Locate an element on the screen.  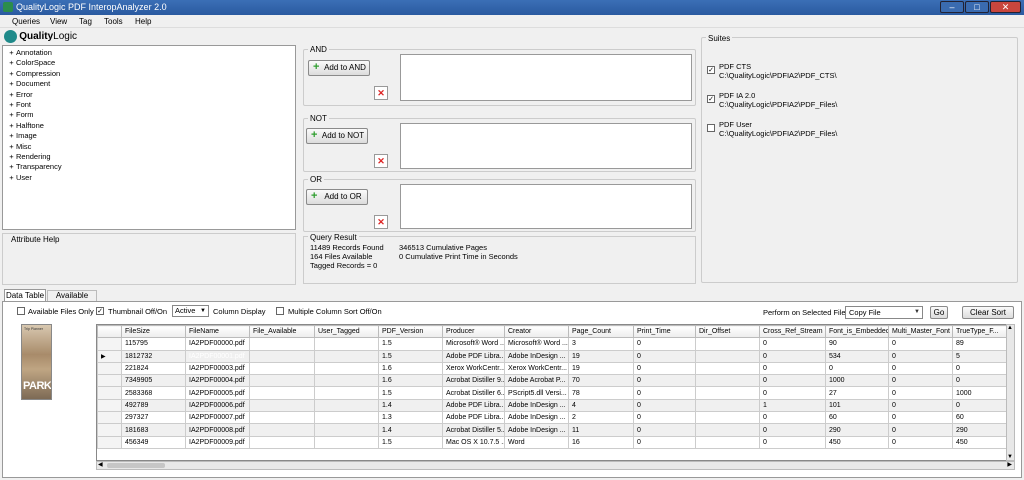
column-header: Multi_Master_Font is located at coordinates (920, 332).